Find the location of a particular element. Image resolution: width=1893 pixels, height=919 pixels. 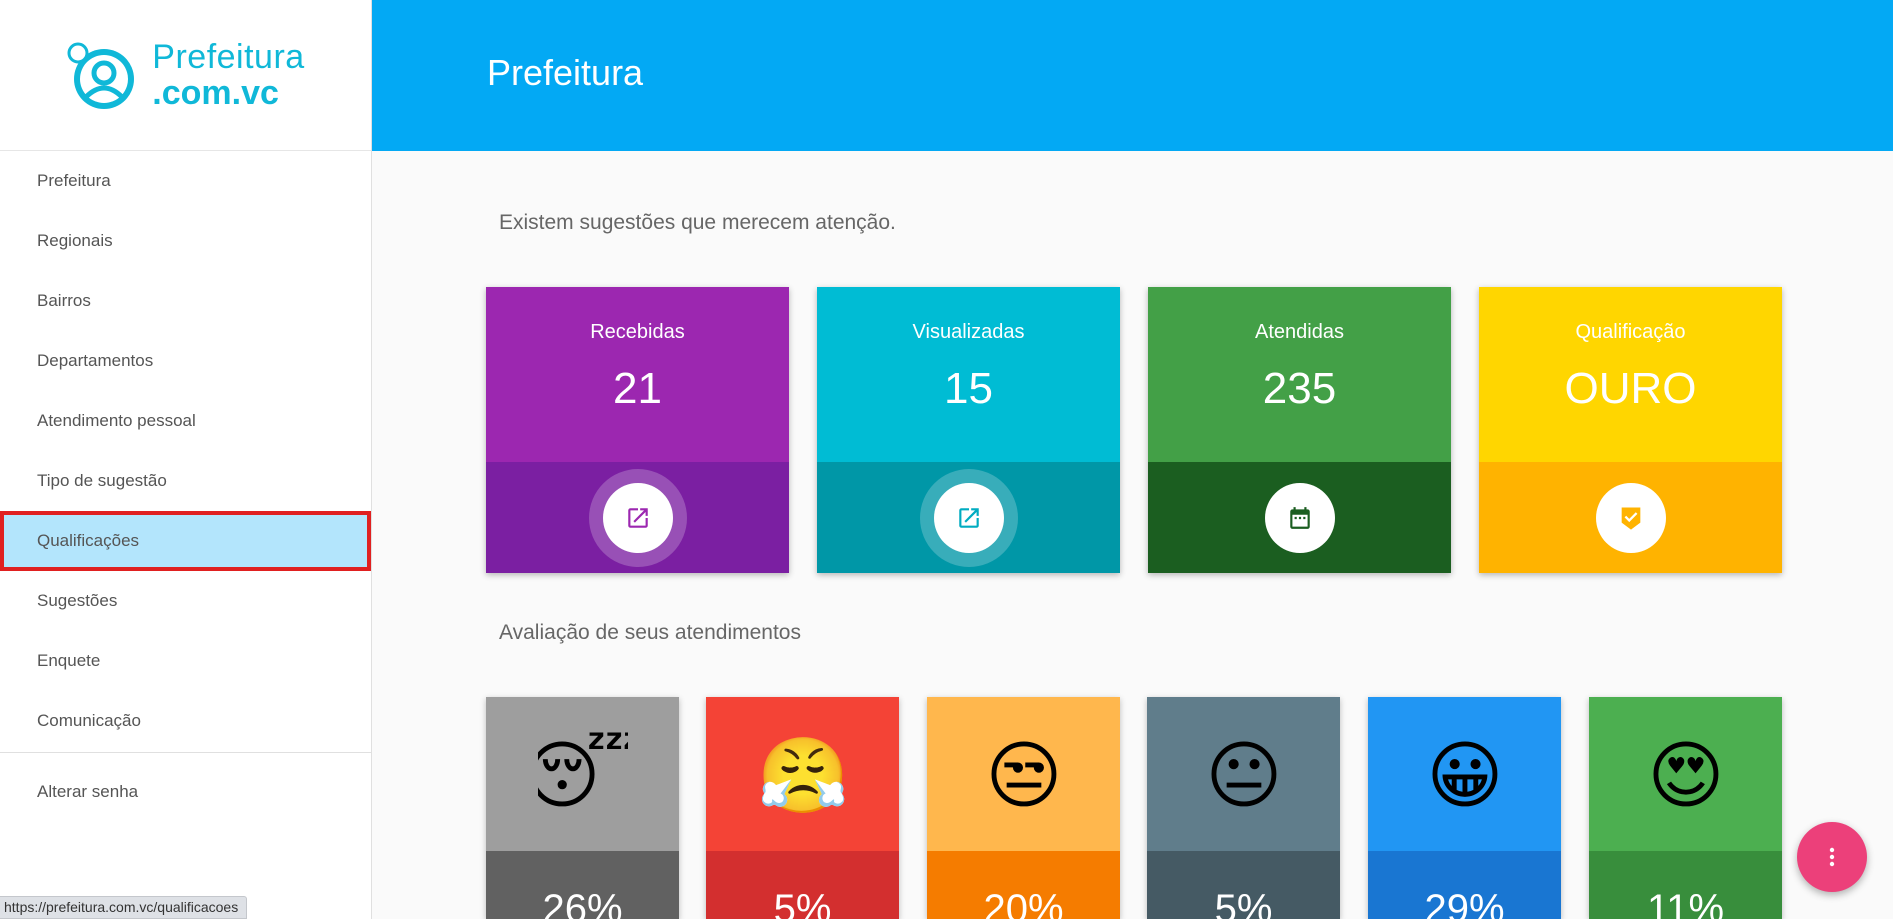

sidebar-item-departamentos: Departamentos is located at coordinates (185, 361).